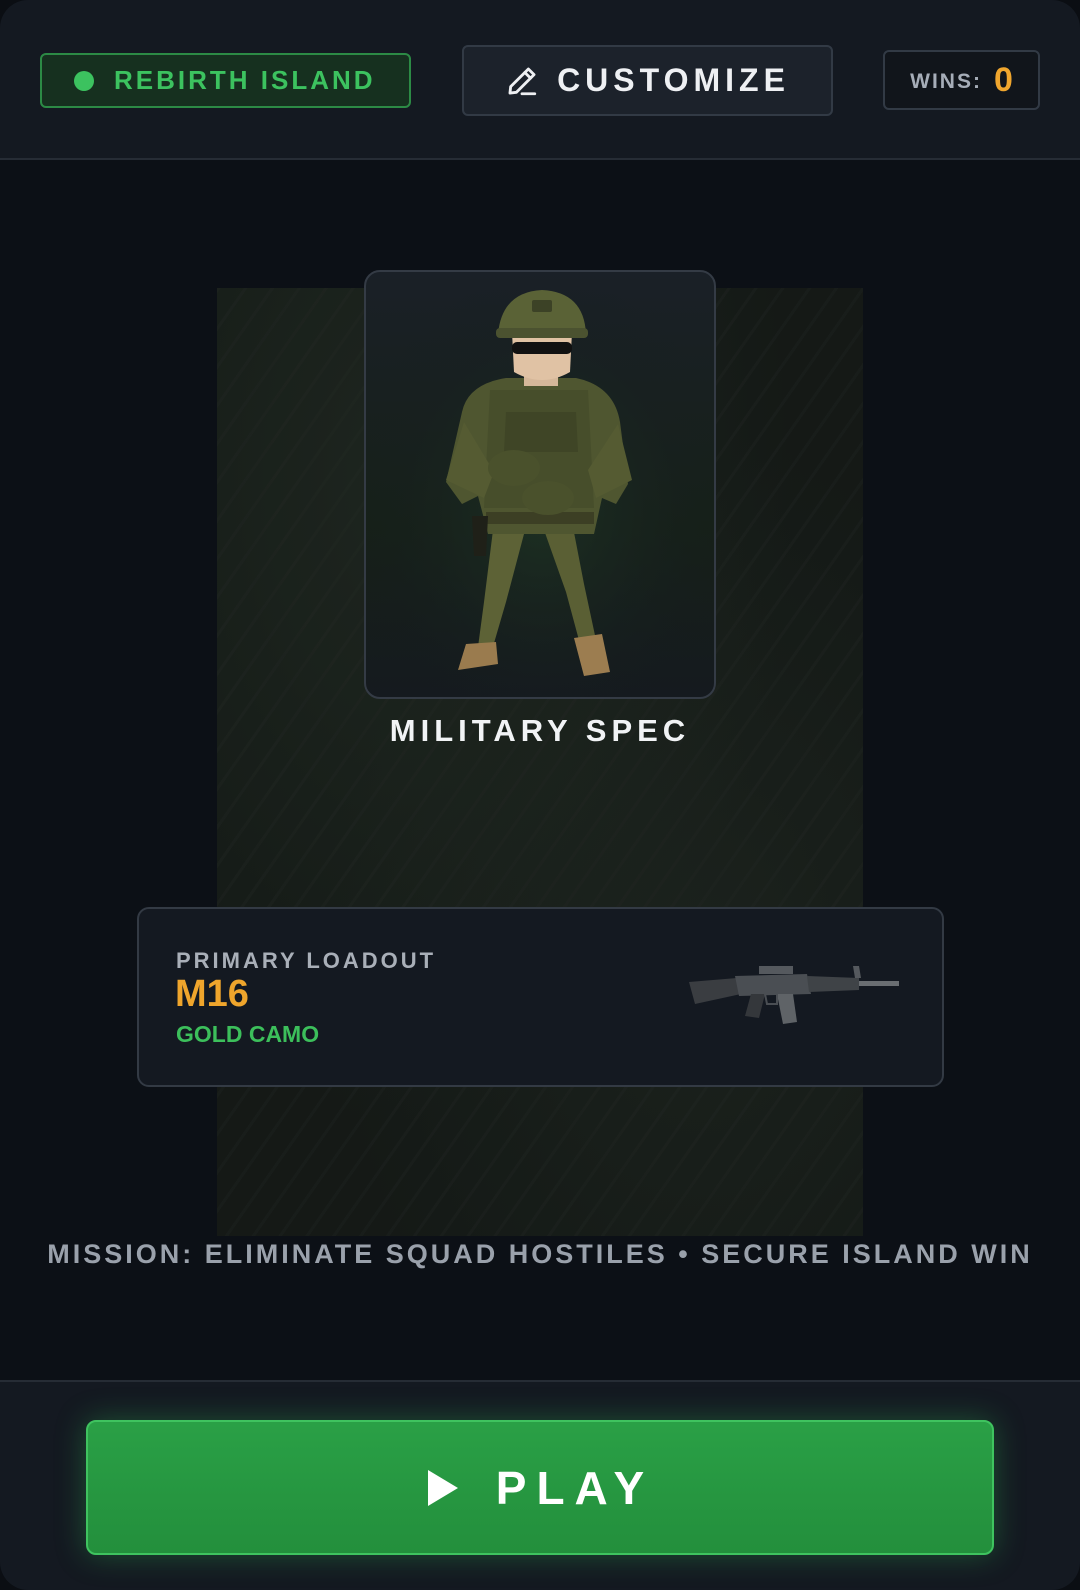  Describe the element at coordinates (522, 81) in the screenshot. I see `pencil-icon` at that location.